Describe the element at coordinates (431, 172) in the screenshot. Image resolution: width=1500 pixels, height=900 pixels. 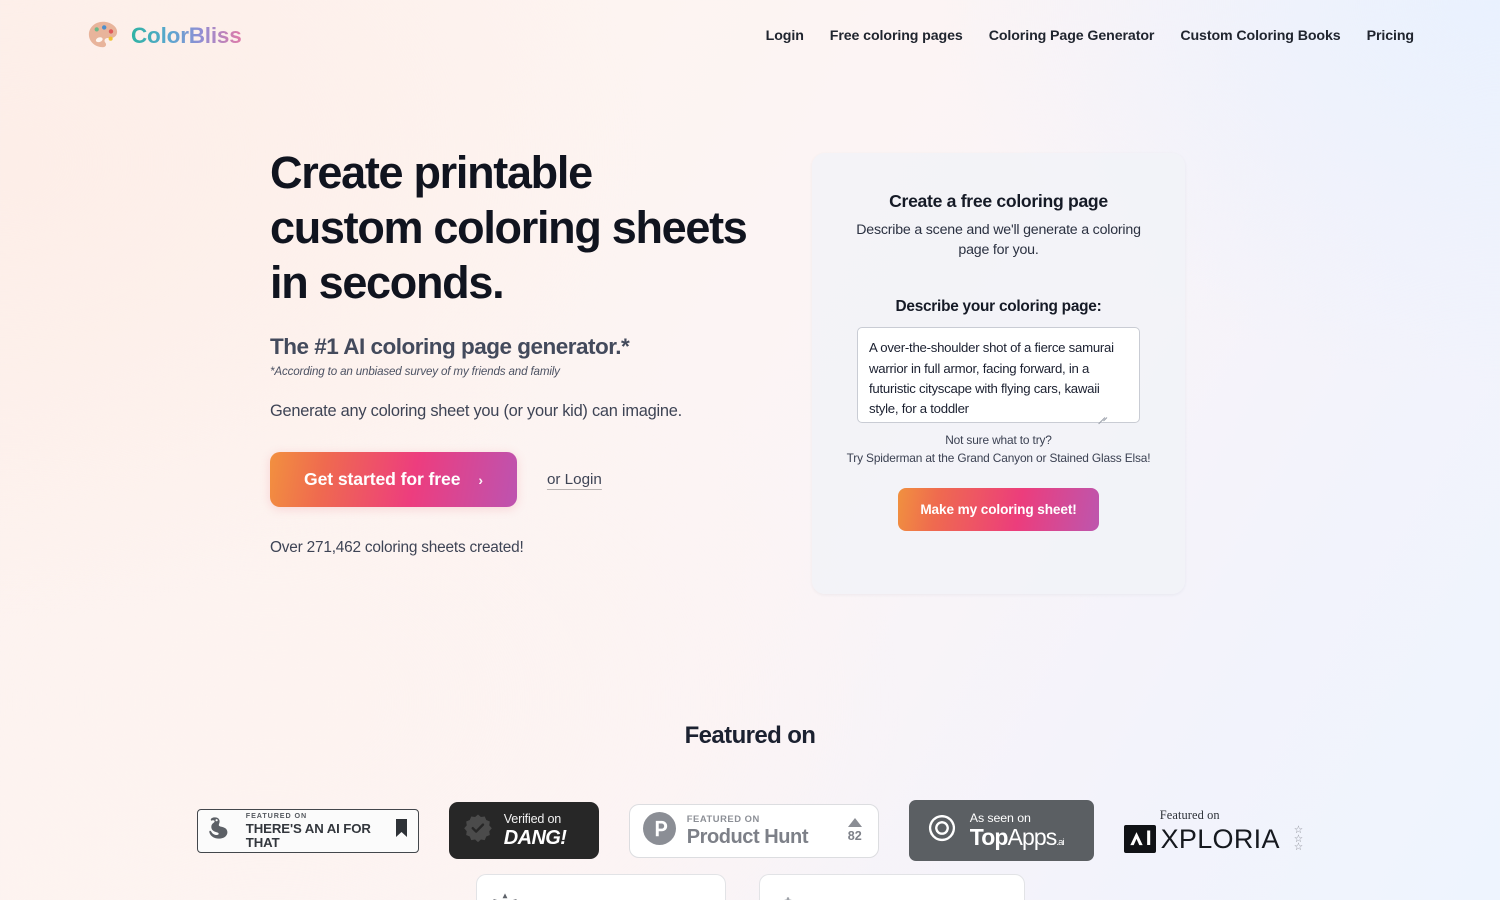
I see `hero-title-line-1: Create printable` at that location.